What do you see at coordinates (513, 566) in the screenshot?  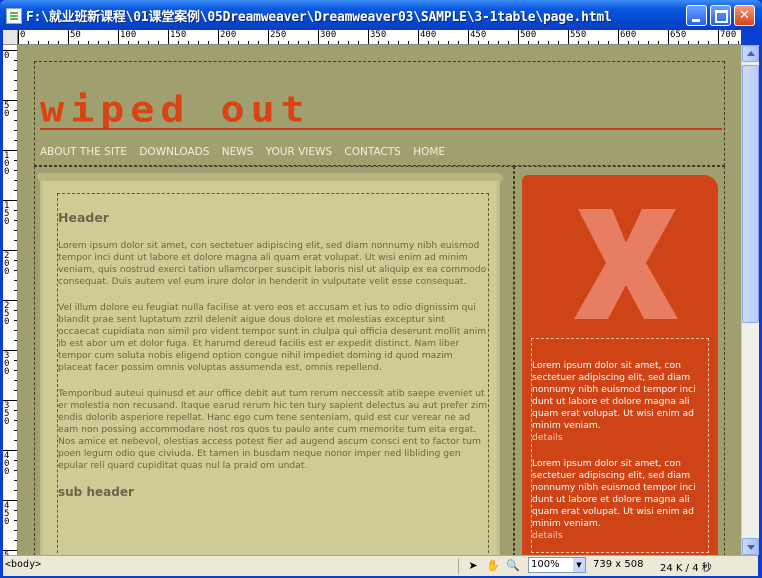 I see `zoom-tool-icon: 🔍` at bounding box center [513, 566].